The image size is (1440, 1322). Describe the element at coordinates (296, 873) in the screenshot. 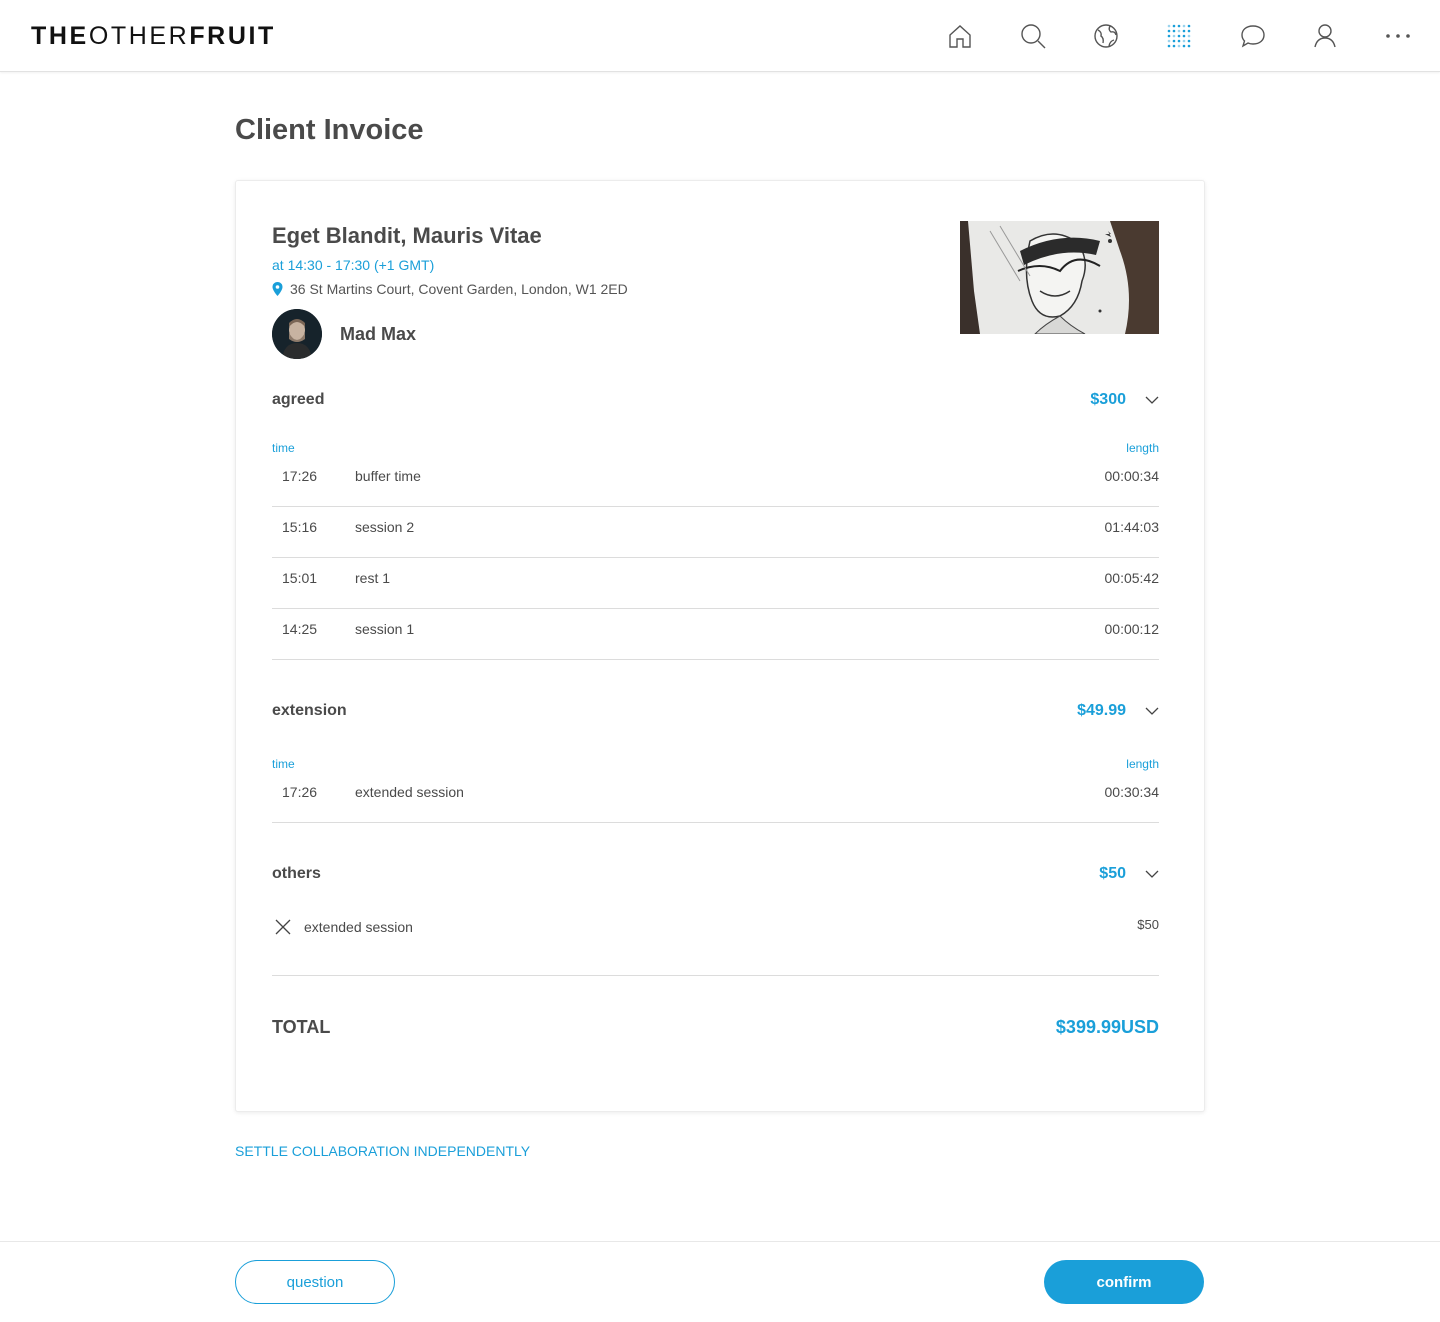

I see `section-others-label: others` at that location.